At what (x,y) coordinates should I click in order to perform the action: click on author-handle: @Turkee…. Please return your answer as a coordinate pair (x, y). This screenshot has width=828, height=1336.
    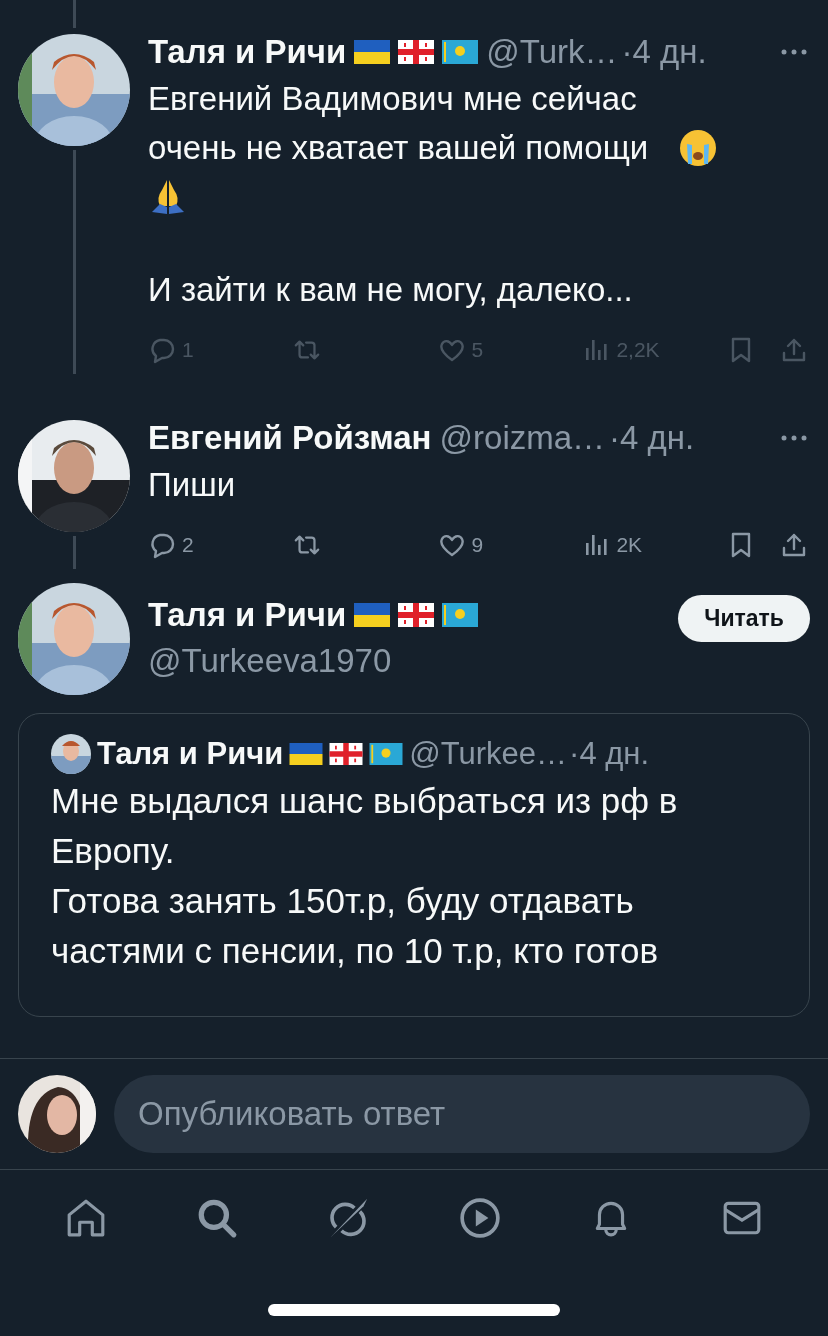
    Looking at the image, I should click on (488, 754).